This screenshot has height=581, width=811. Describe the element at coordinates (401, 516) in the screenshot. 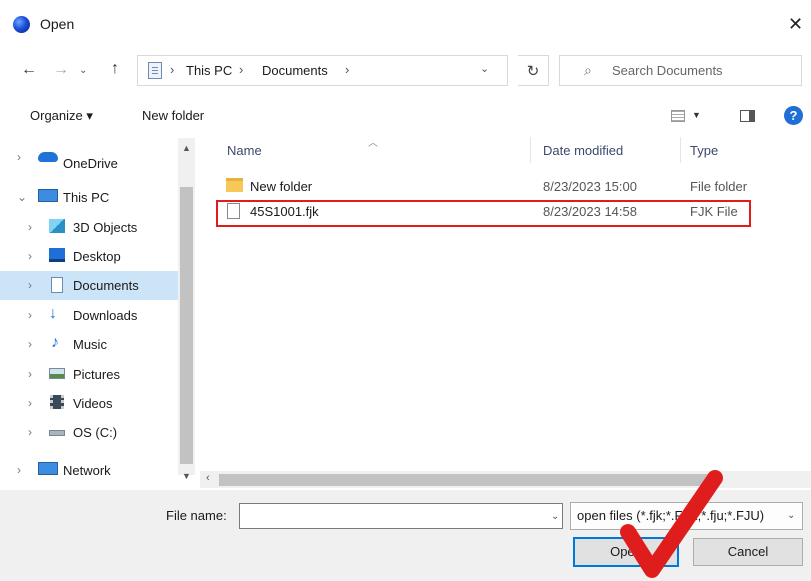

I see `file-name-input` at that location.